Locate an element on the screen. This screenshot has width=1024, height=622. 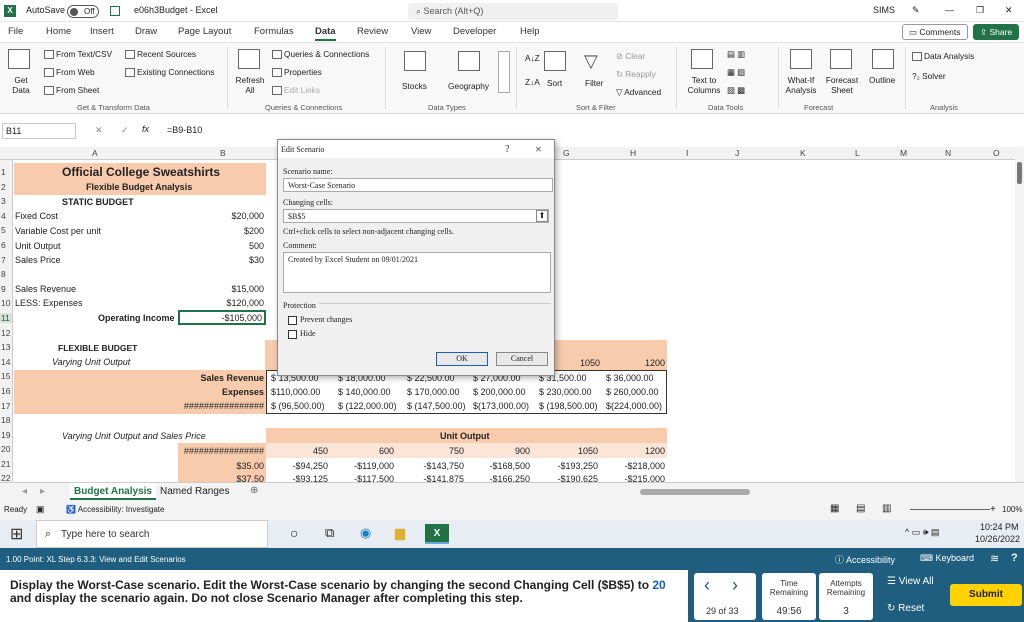
cancel-button: Cancel is located at coordinates (522, 359).